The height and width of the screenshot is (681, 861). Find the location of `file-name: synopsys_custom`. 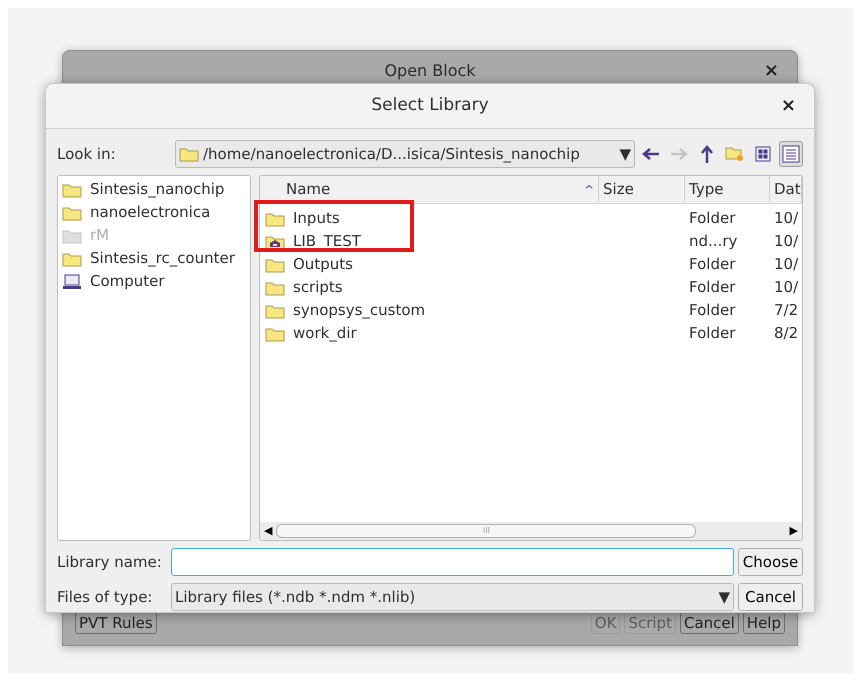

file-name: synopsys_custom is located at coordinates (359, 310).